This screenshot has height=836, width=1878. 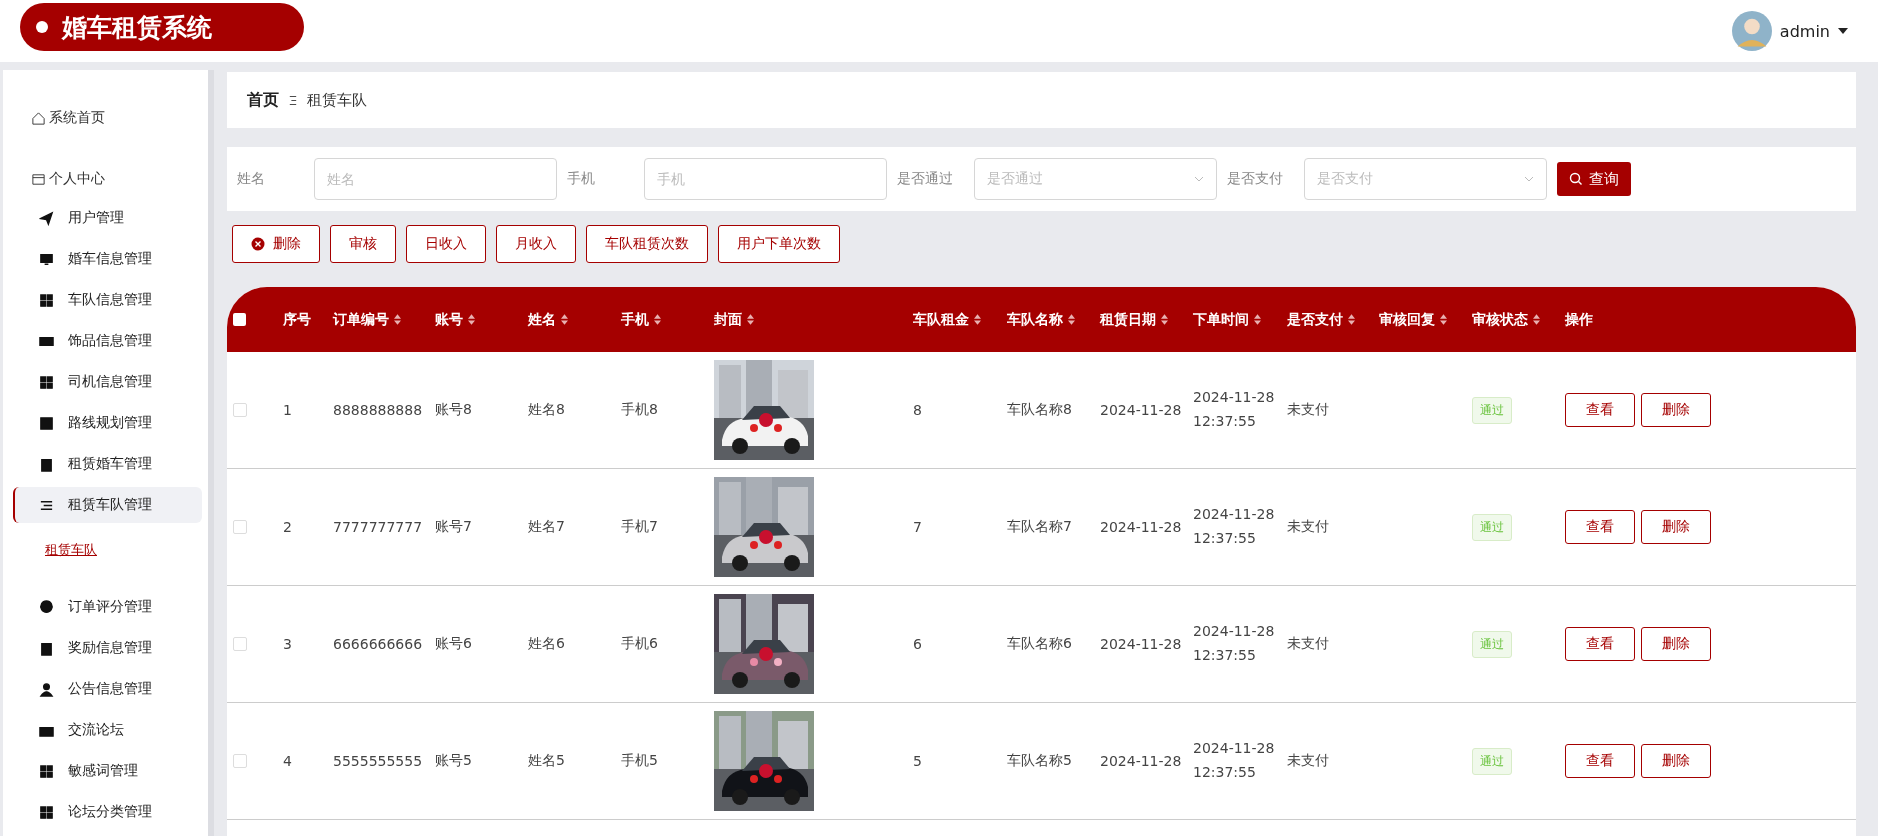 I want to click on table-cell-text: 2024-11-28 12:37:55, so click(x=1234, y=526).